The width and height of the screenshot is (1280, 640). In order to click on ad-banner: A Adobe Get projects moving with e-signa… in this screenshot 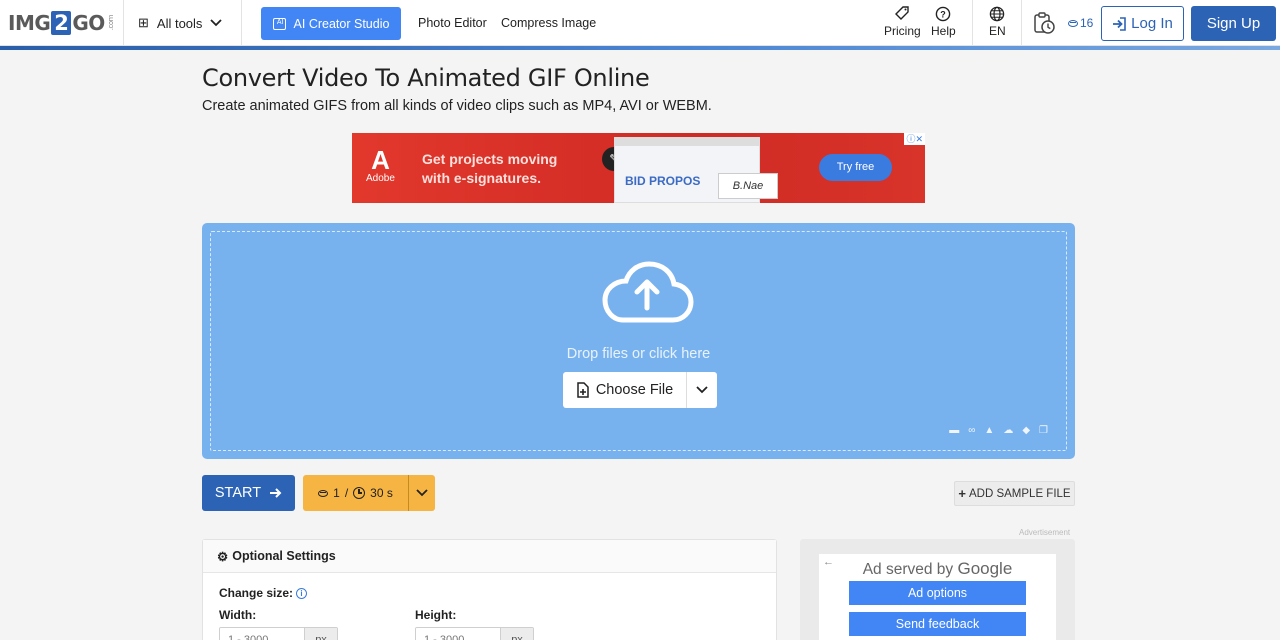, I will do `click(638, 168)`.